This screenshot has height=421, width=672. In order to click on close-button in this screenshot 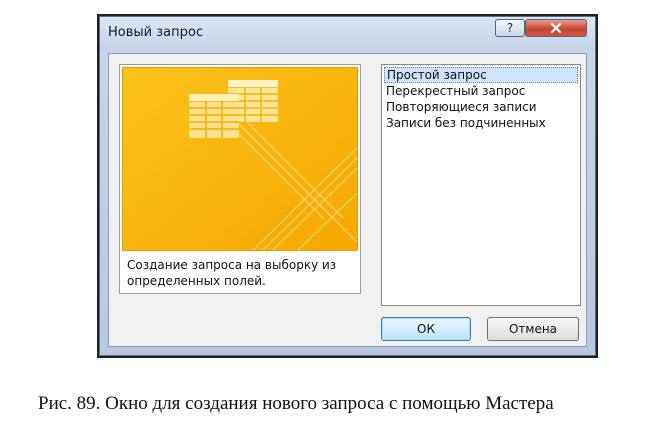, I will do `click(556, 28)`.